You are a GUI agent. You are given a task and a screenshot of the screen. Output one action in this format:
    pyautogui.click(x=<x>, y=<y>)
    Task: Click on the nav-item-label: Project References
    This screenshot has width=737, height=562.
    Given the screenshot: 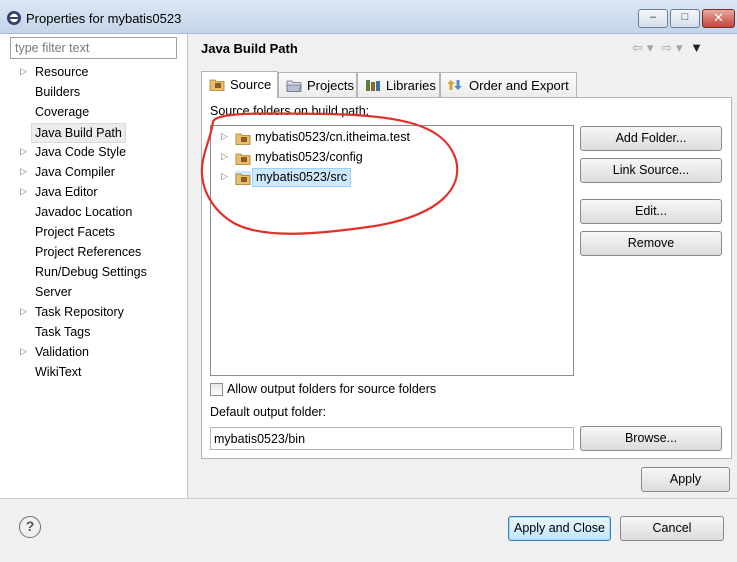 What is the action you would take?
    pyautogui.click(x=88, y=252)
    